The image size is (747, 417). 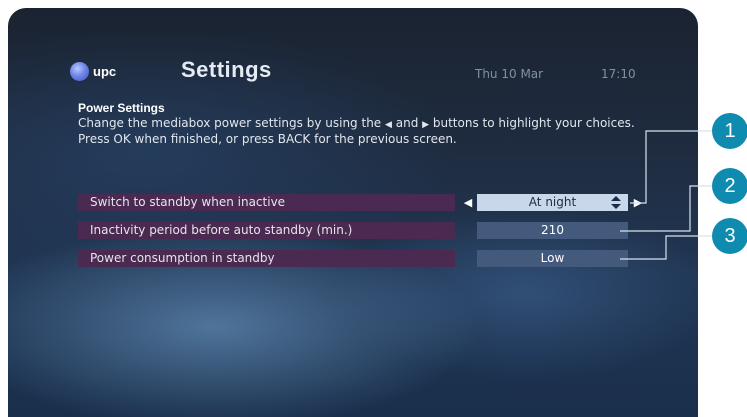 I want to click on next-option-icon: ▶, so click(x=638, y=202).